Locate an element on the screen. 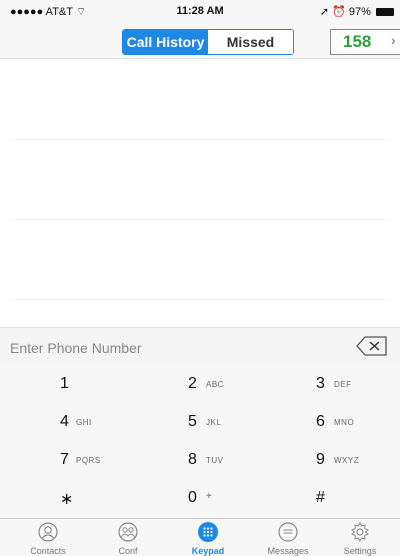 This screenshot has height=556, width=400. alarm-icon: ⏰ is located at coordinates (339, 12).